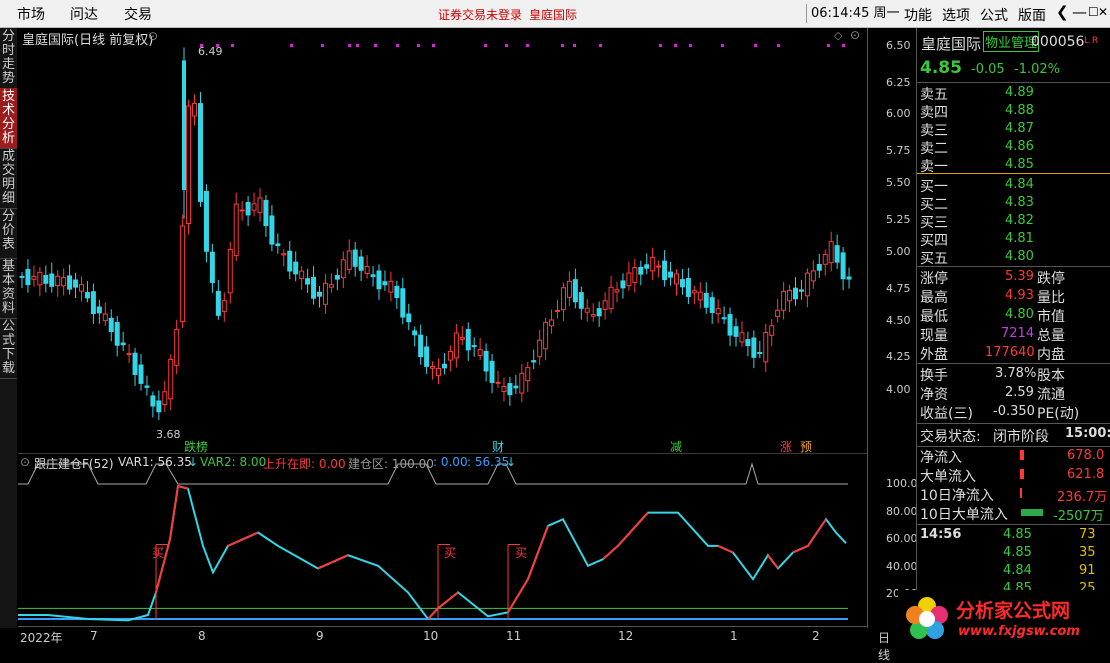 The image size is (1110, 663). I want to click on stat-value: 4.80, so click(1019, 314).